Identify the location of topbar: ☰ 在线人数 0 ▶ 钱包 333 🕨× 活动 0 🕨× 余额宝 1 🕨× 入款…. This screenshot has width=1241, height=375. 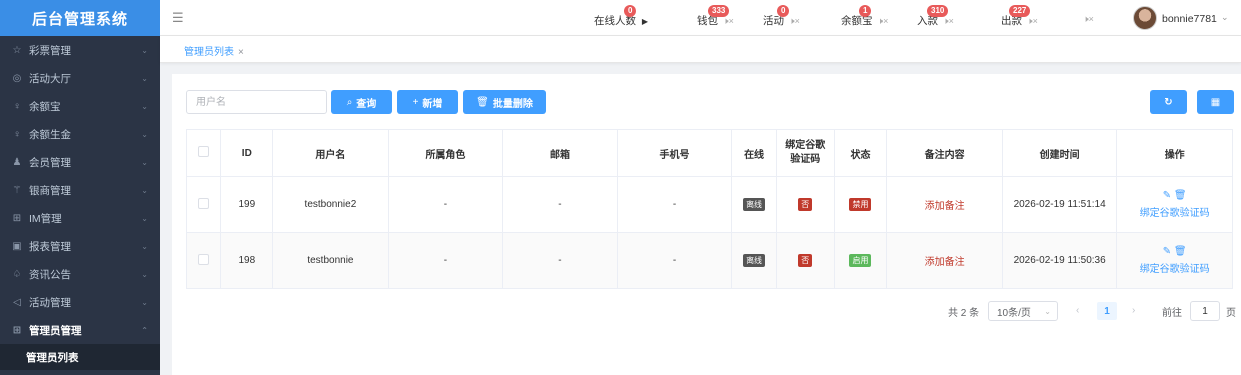
(700, 18).